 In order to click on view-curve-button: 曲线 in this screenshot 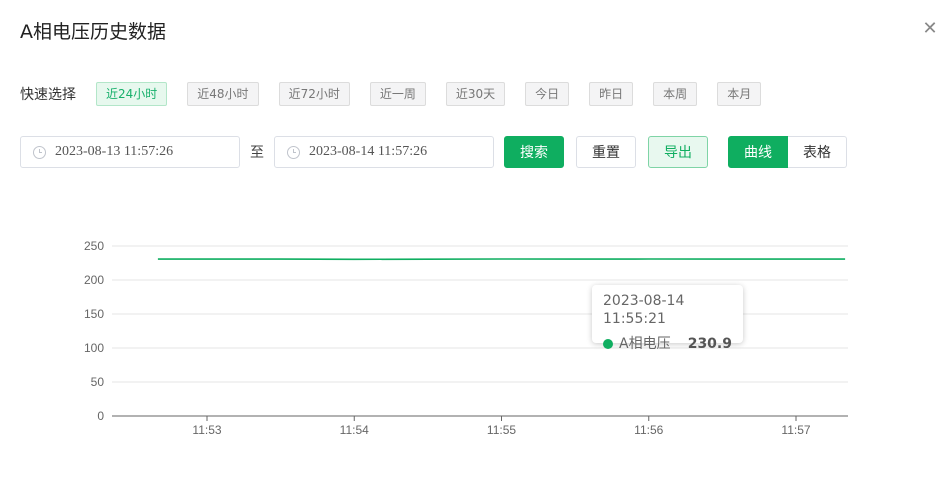, I will do `click(758, 152)`.